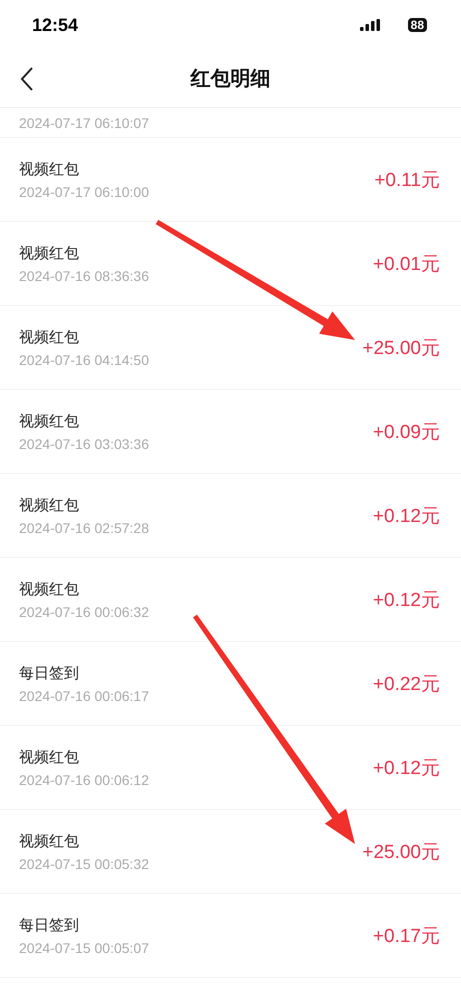 The height and width of the screenshot is (1000, 461). I want to click on battery-indicator: 88, so click(417, 25).